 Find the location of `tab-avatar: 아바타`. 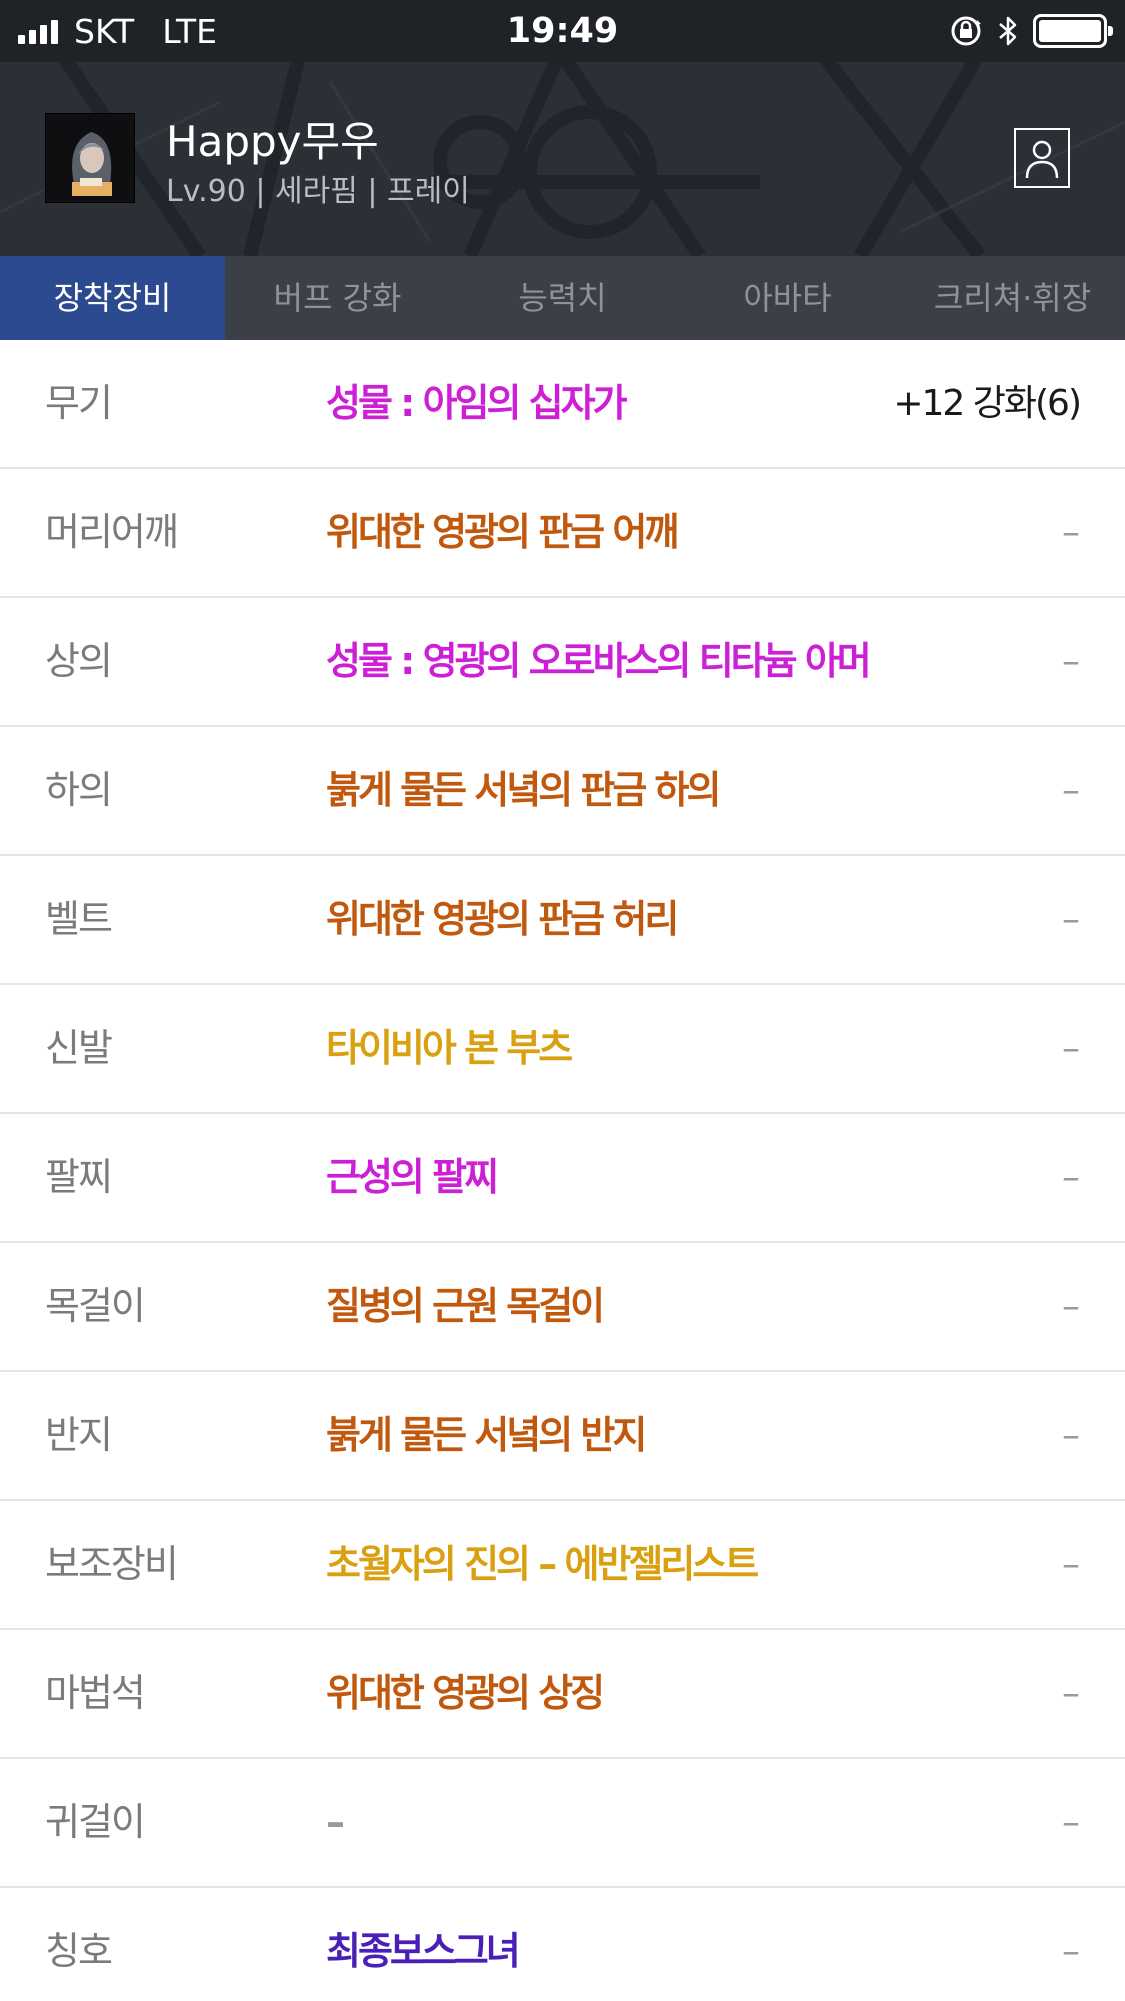

tab-avatar: 아바타 is located at coordinates (787, 298).